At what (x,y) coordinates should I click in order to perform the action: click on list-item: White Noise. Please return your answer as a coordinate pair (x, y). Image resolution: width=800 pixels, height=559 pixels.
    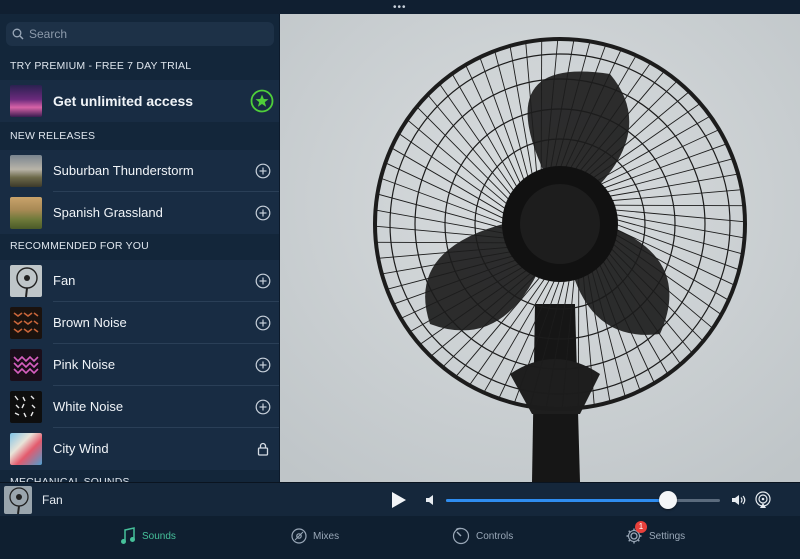
    Looking at the image, I should click on (139, 407).